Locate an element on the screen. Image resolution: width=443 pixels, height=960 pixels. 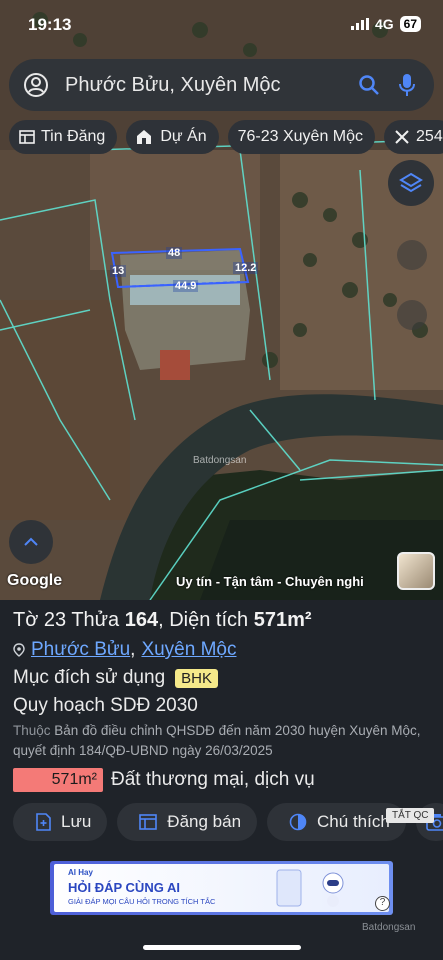
legend-button: Chú thích is located at coordinates (336, 822).